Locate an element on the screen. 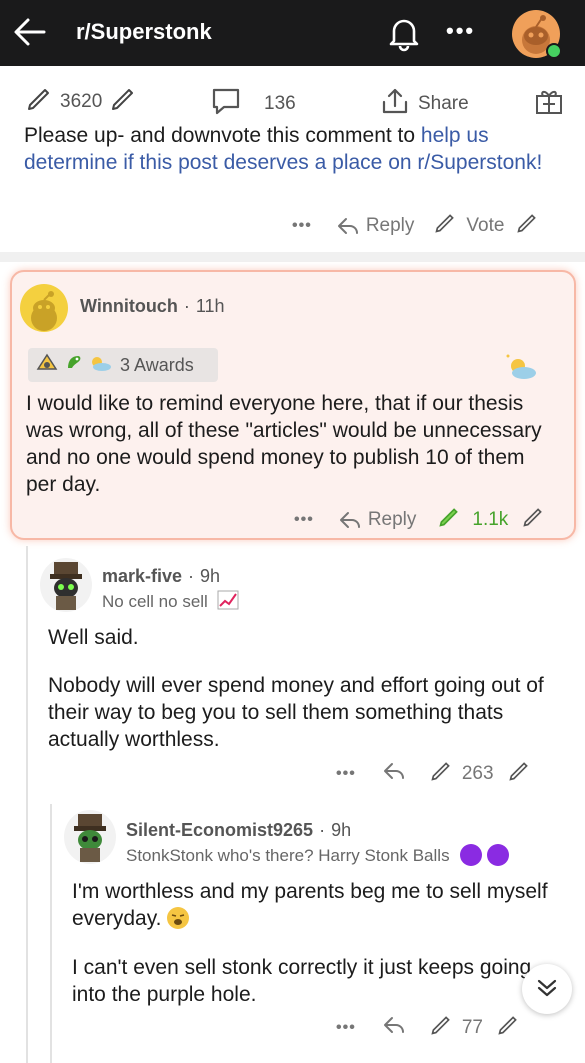  scroll-next-button is located at coordinates (547, 989).